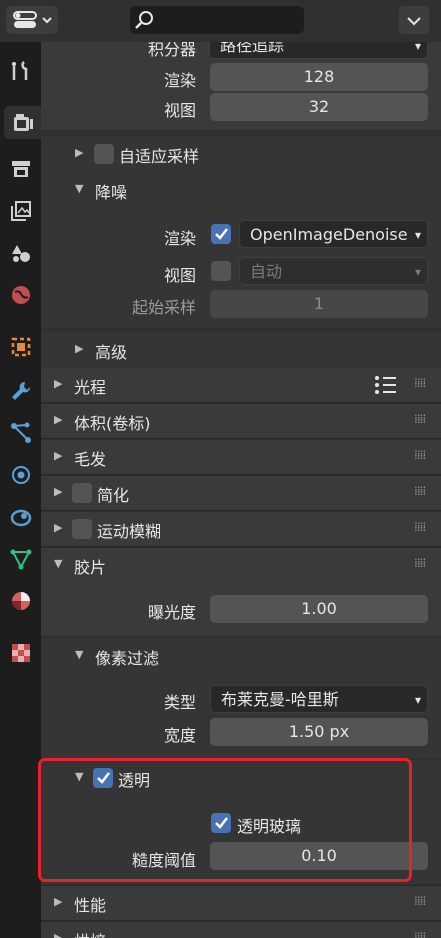 The height and width of the screenshot is (938, 441). I want to click on sampler-label: 积分器, so click(171, 50).